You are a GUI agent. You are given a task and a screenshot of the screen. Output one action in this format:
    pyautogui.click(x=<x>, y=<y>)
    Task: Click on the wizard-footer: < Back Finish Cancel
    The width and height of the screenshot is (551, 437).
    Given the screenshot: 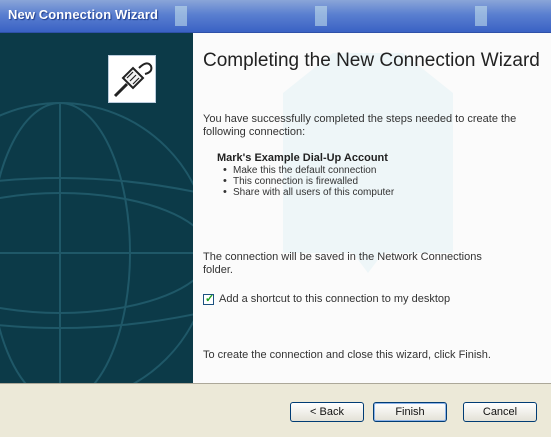 What is the action you would take?
    pyautogui.click(x=275, y=410)
    